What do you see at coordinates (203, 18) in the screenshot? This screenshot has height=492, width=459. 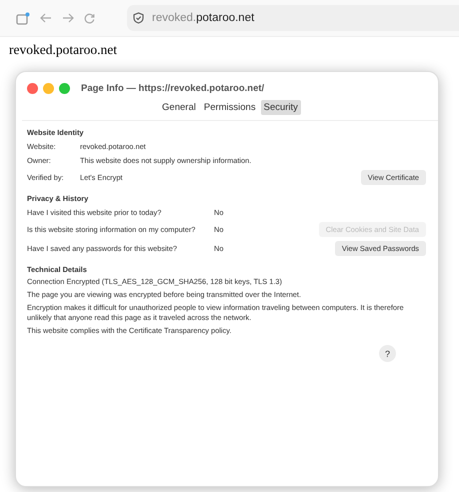 I see `url-text: revoked.potaroo.net` at bounding box center [203, 18].